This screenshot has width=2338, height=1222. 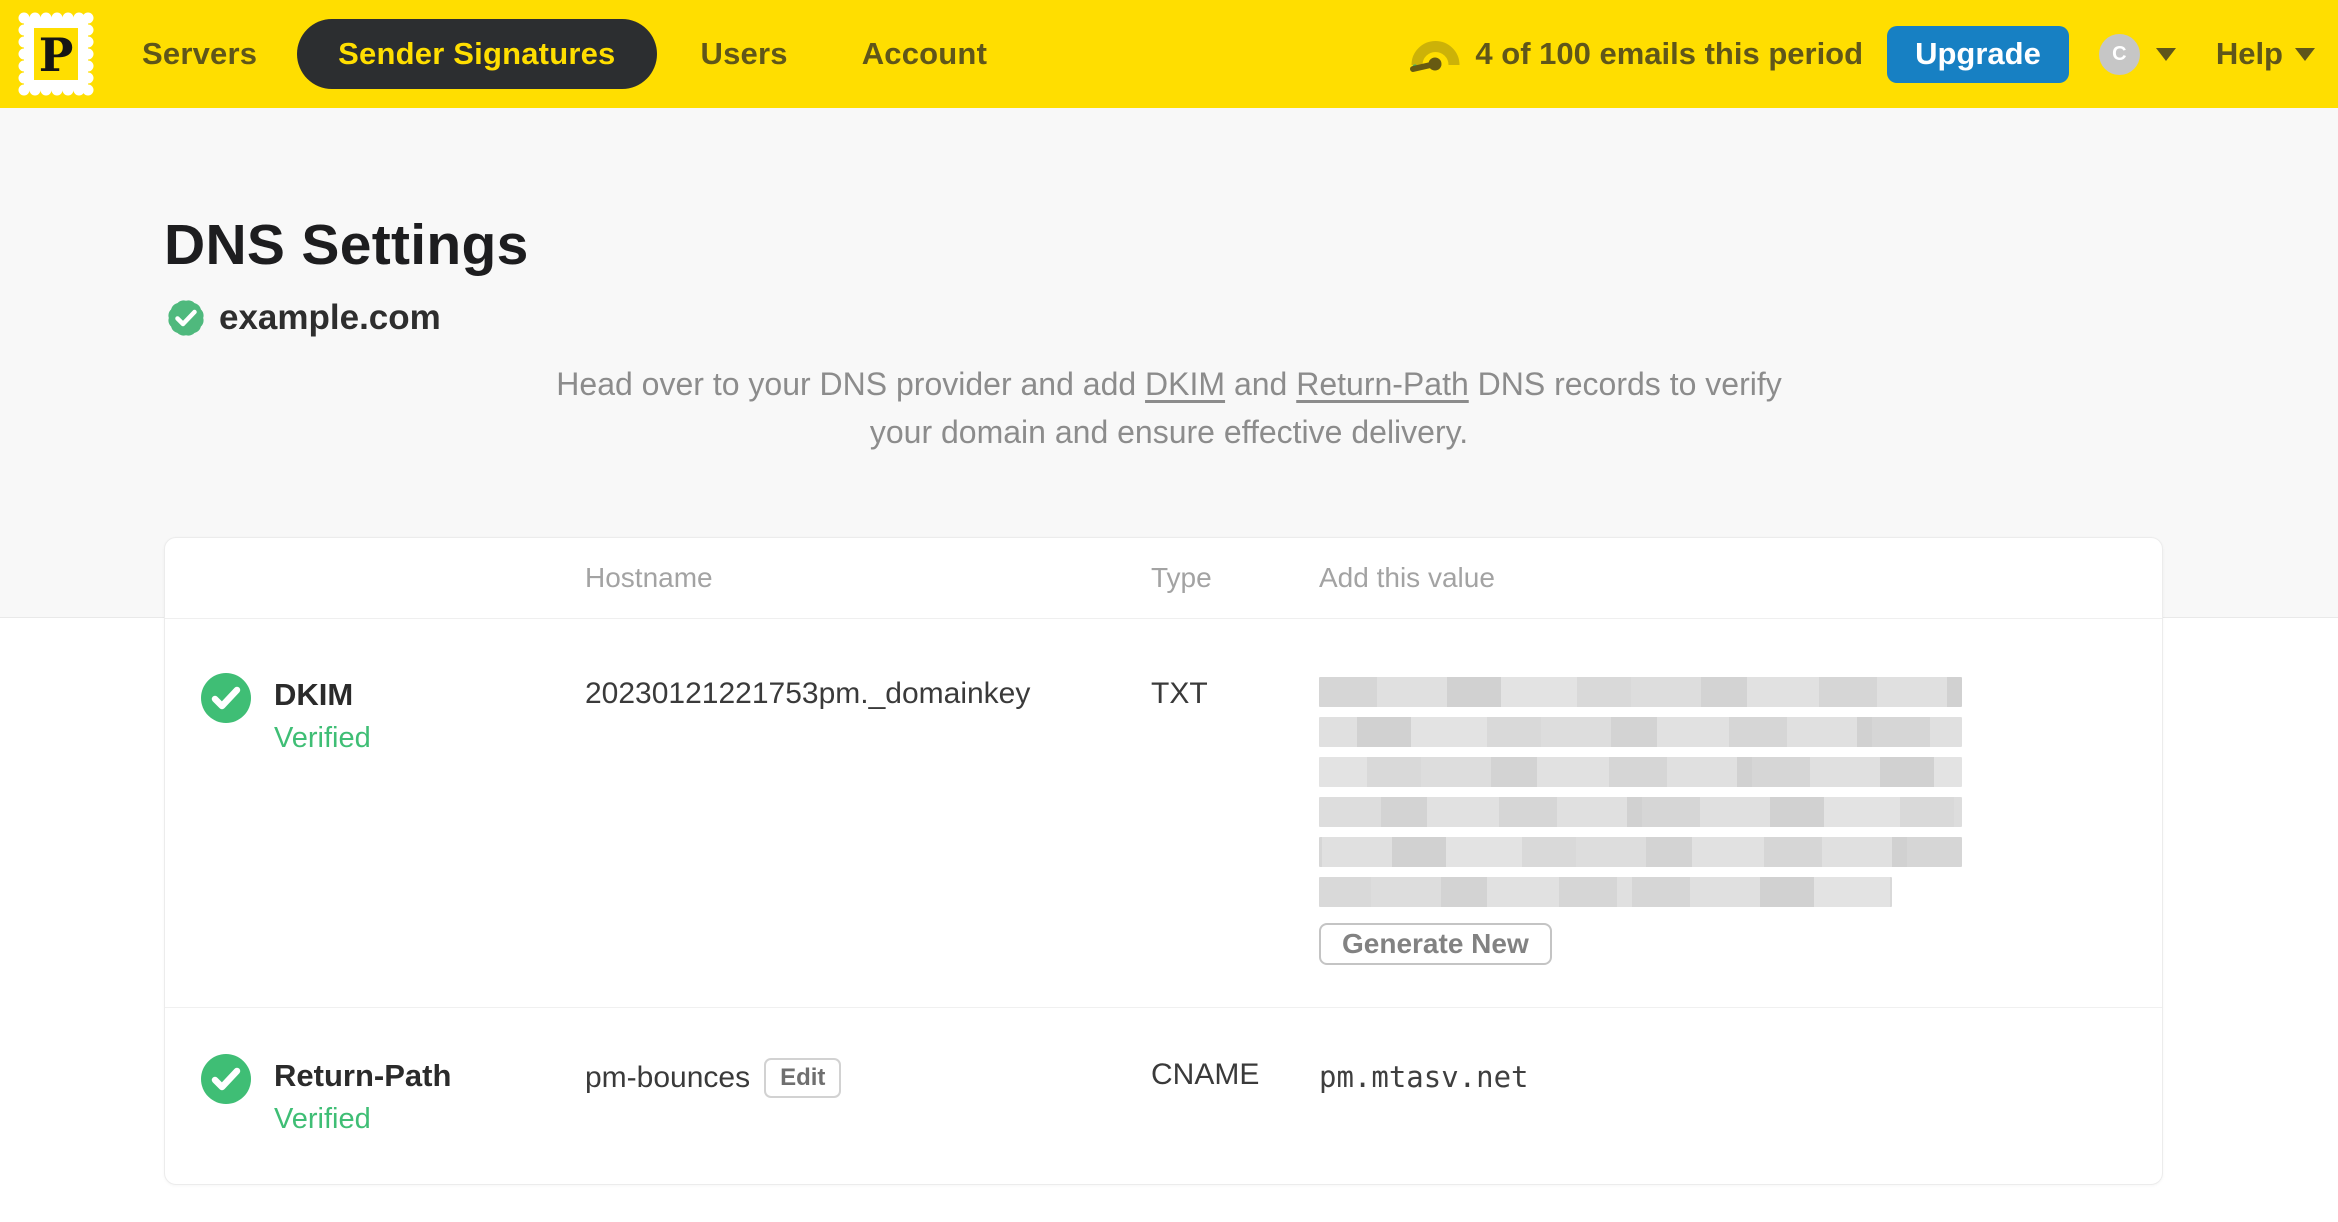 I want to click on column-header-type: Type, so click(x=1181, y=577).